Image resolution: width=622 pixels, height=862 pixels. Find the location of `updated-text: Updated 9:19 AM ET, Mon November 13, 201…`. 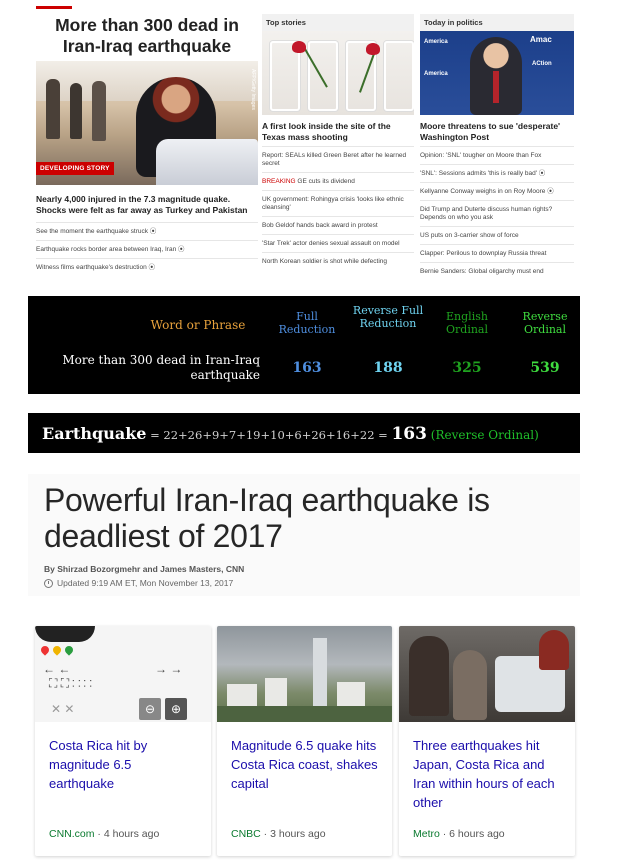

updated-text: Updated 9:19 AM ET, Mon November 13, 201… is located at coordinates (145, 583).